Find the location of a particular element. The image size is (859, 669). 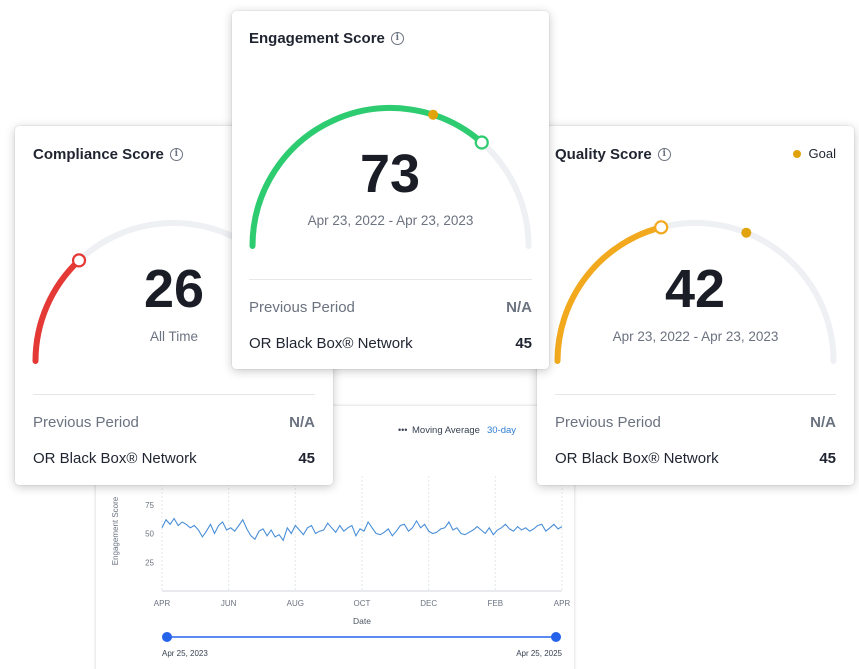

x-tick-label: JUN is located at coordinates (229, 603).